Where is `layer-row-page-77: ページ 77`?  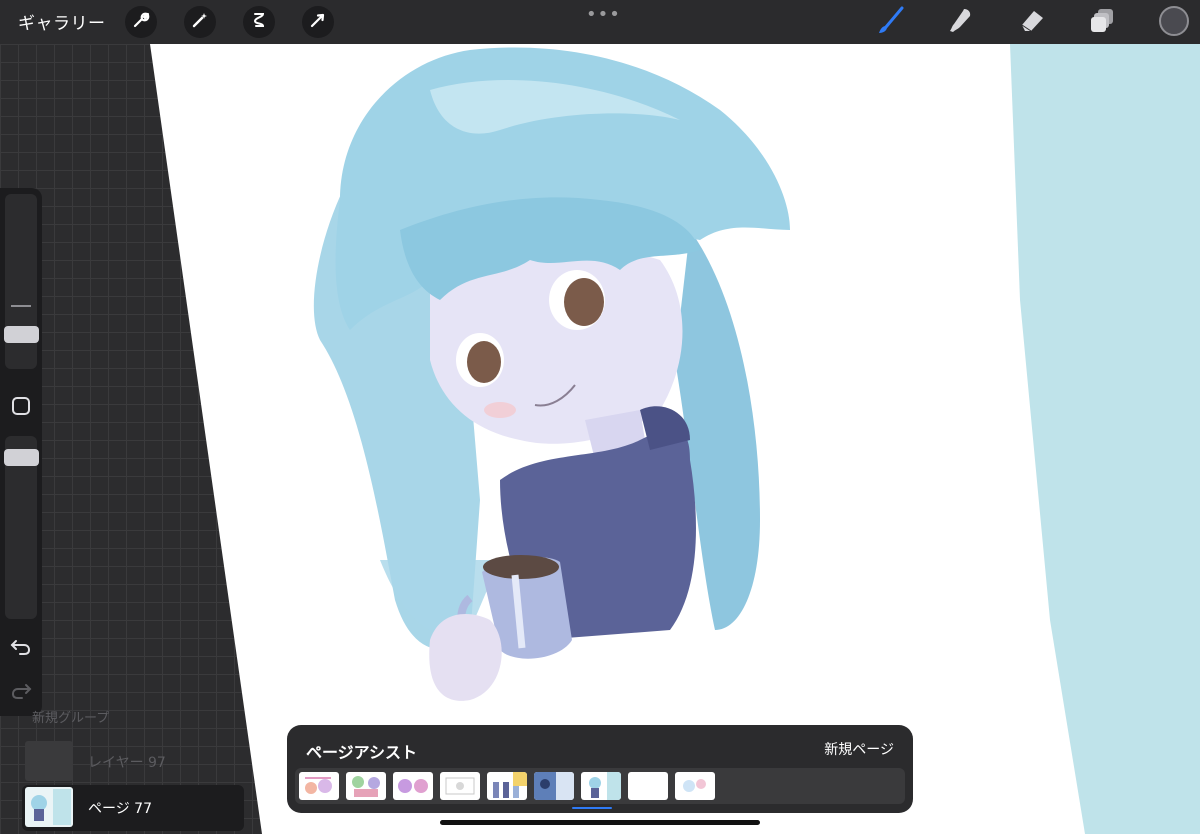
layer-row-page-77: ページ 77 is located at coordinates (133, 808).